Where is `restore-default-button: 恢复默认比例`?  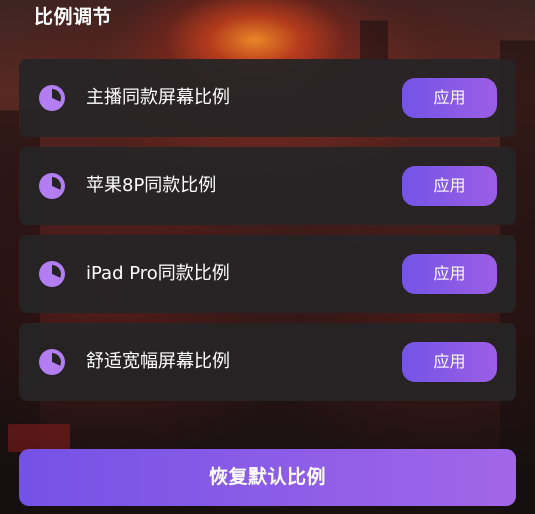 restore-default-button: 恢复默认比例 is located at coordinates (267, 477).